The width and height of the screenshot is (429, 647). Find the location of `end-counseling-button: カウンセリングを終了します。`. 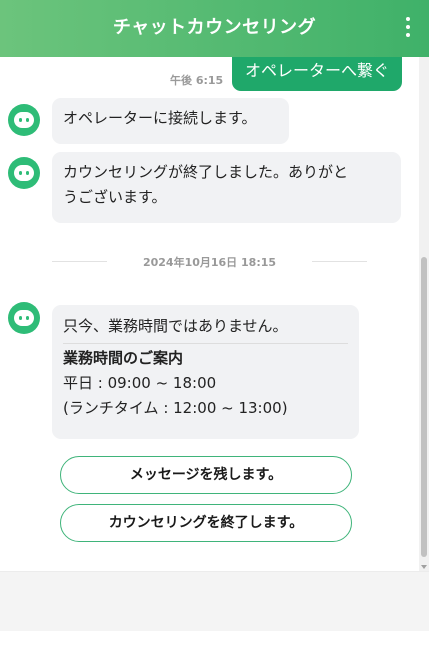

end-counseling-button: カウンセリングを終了します。 is located at coordinates (206, 523).